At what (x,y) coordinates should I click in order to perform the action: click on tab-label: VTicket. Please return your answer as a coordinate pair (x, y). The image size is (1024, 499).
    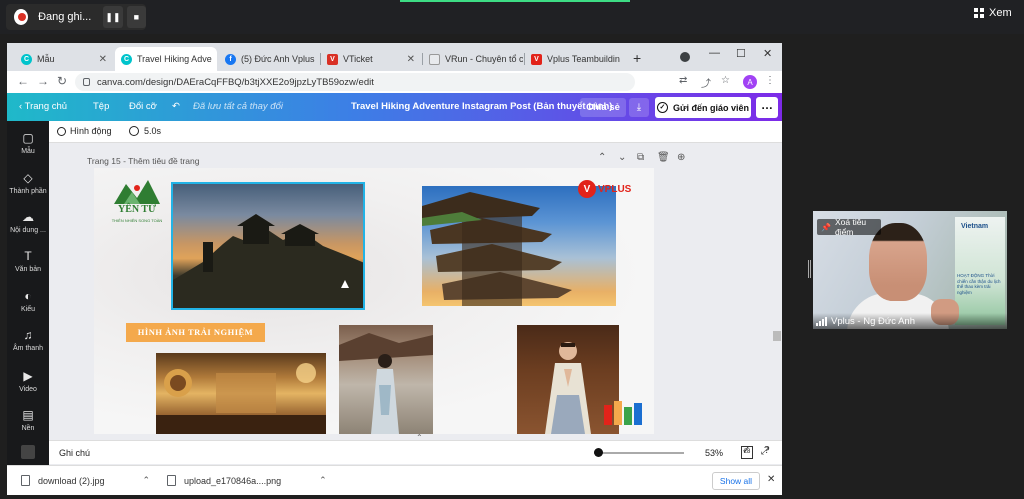
    Looking at the image, I should click on (358, 59).